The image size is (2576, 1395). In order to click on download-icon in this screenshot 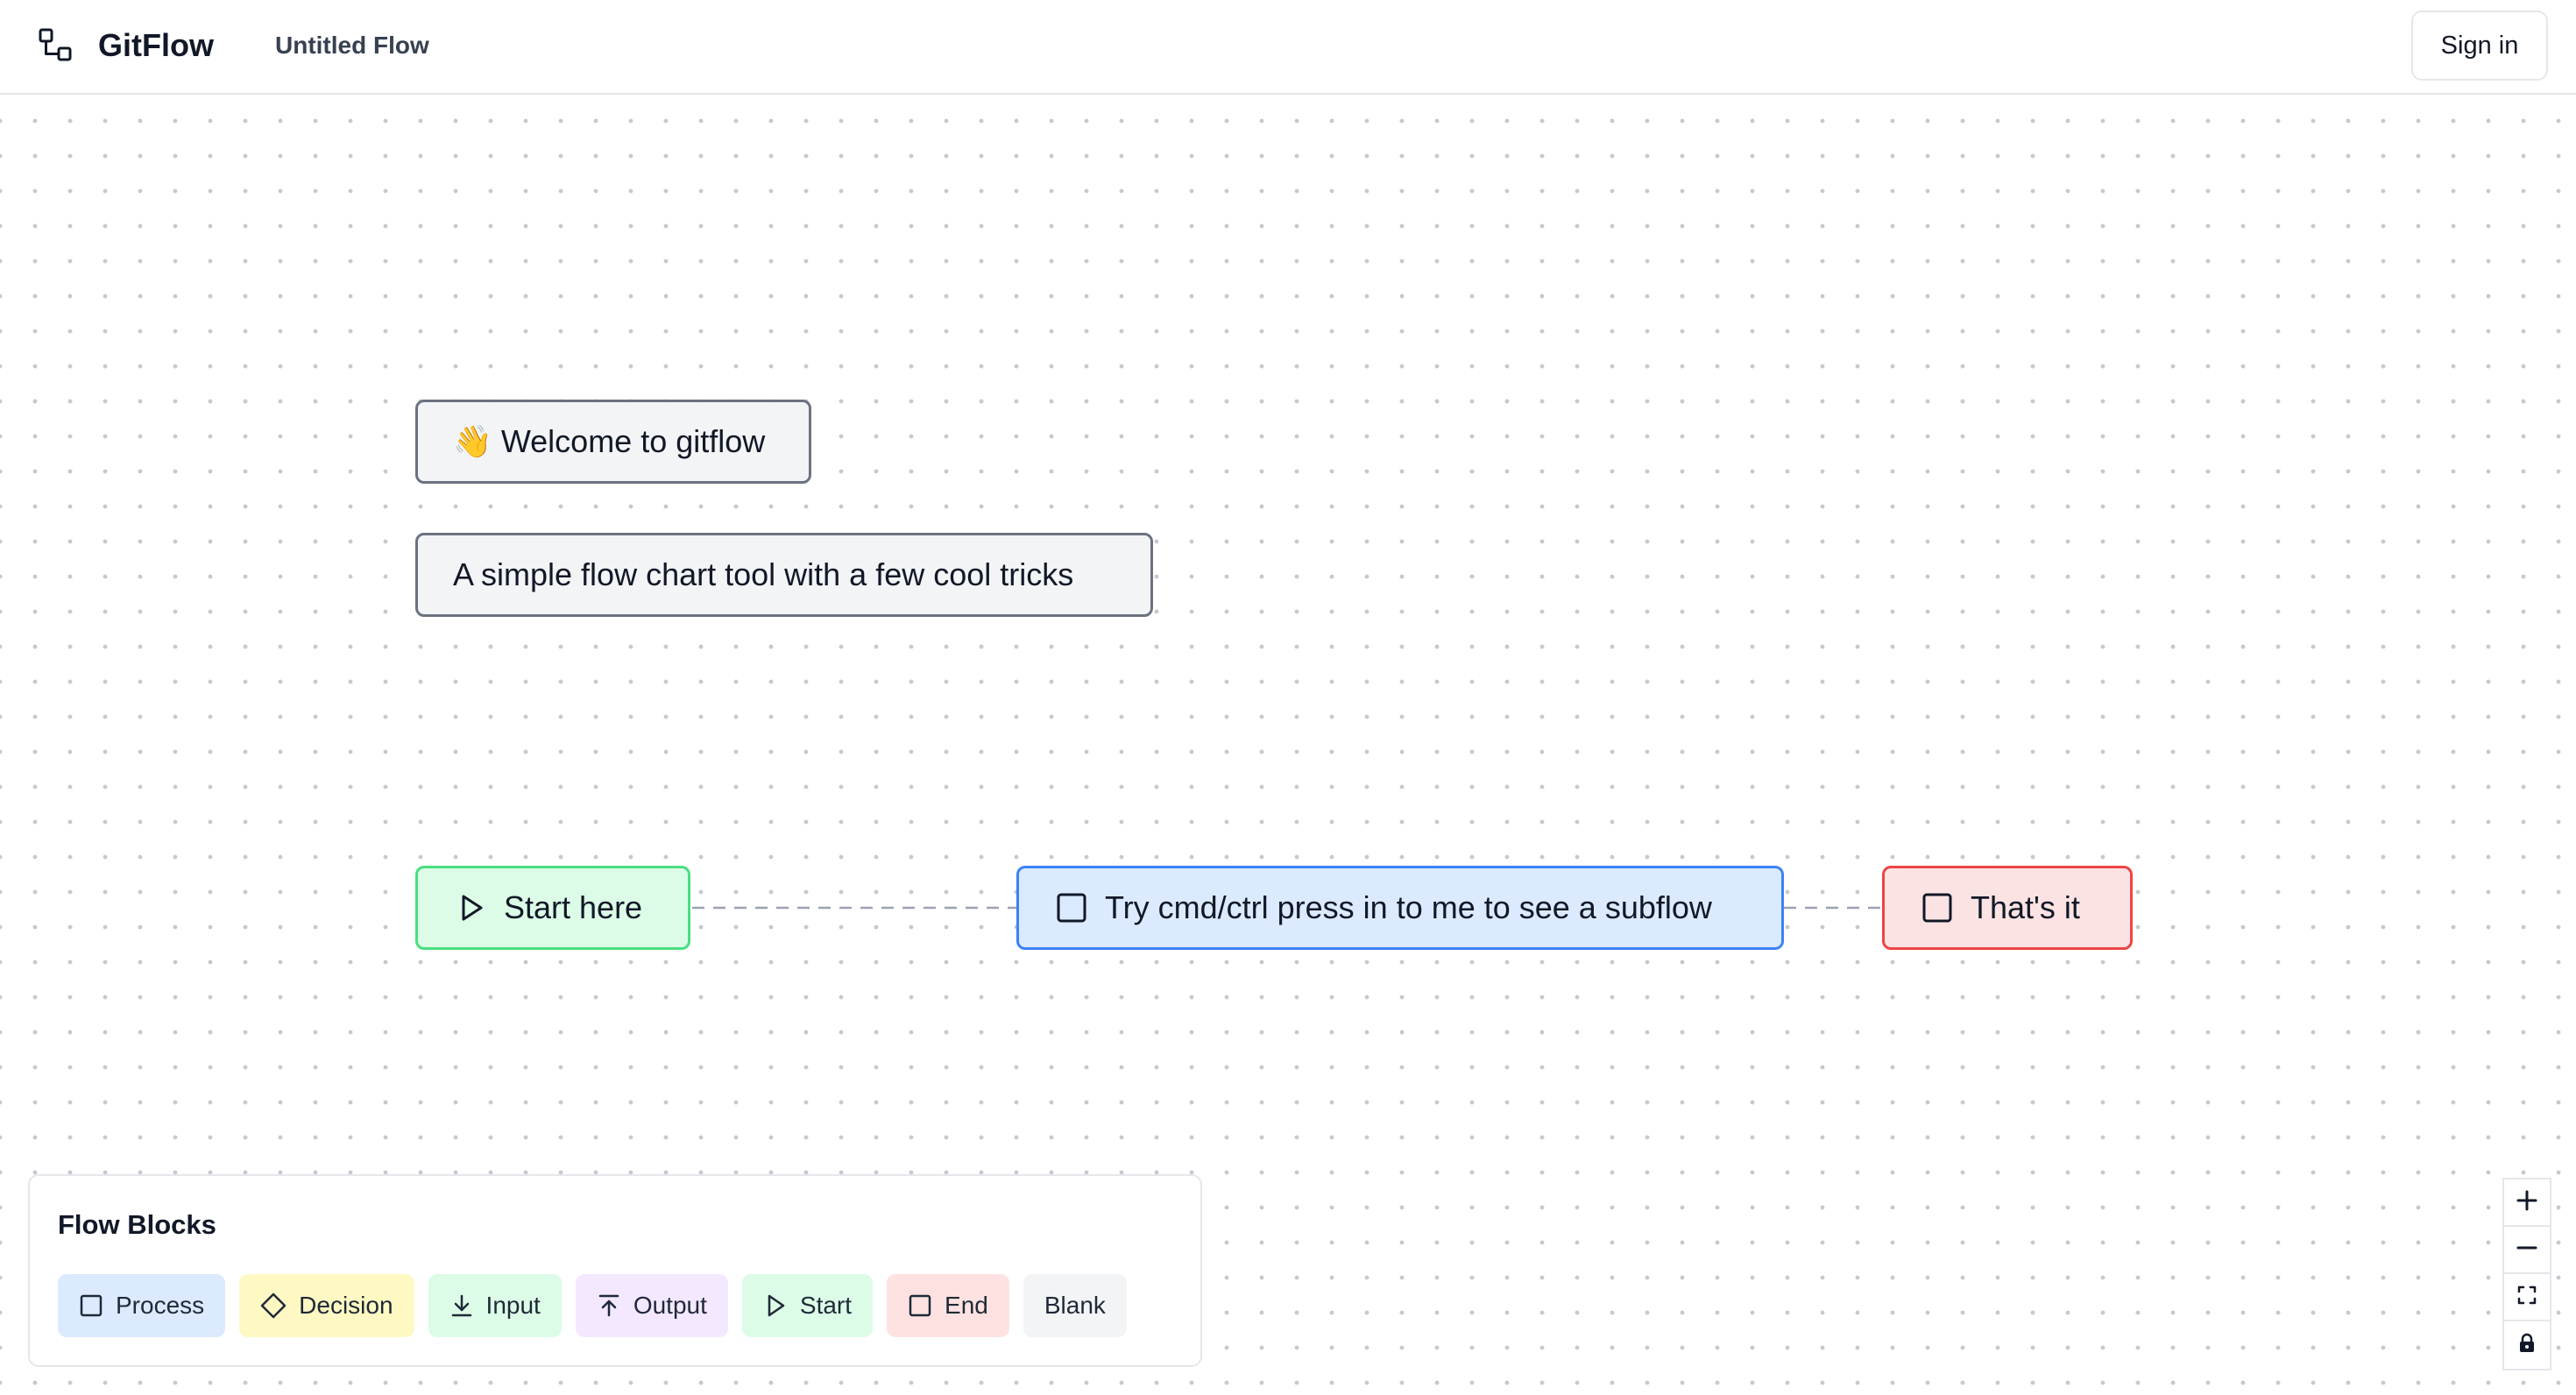, I will do `click(461, 1305)`.